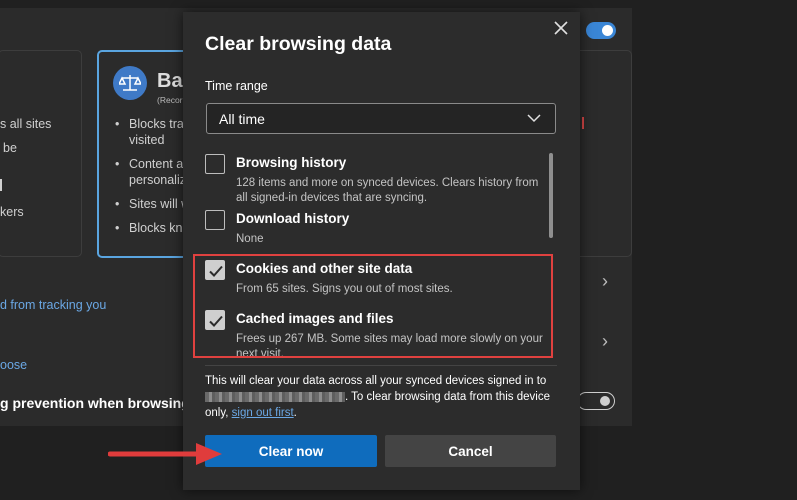  Describe the element at coordinates (165, 454) in the screenshot. I see `arrow-annotation-icon` at that location.